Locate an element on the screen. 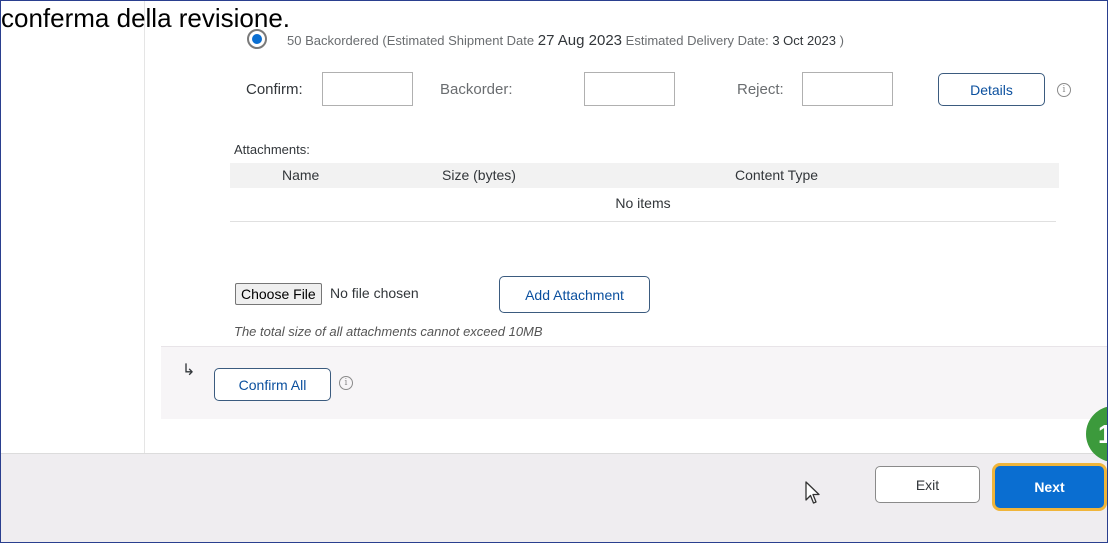 The image size is (1110, 545). details-button: Details is located at coordinates (991, 89).